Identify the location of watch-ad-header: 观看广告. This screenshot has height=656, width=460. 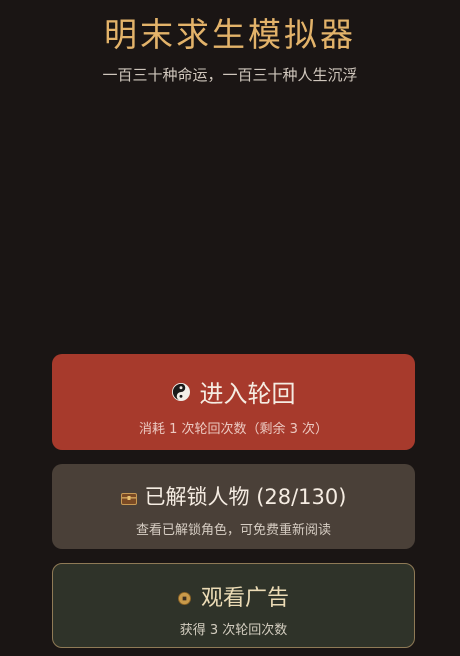
(233, 596).